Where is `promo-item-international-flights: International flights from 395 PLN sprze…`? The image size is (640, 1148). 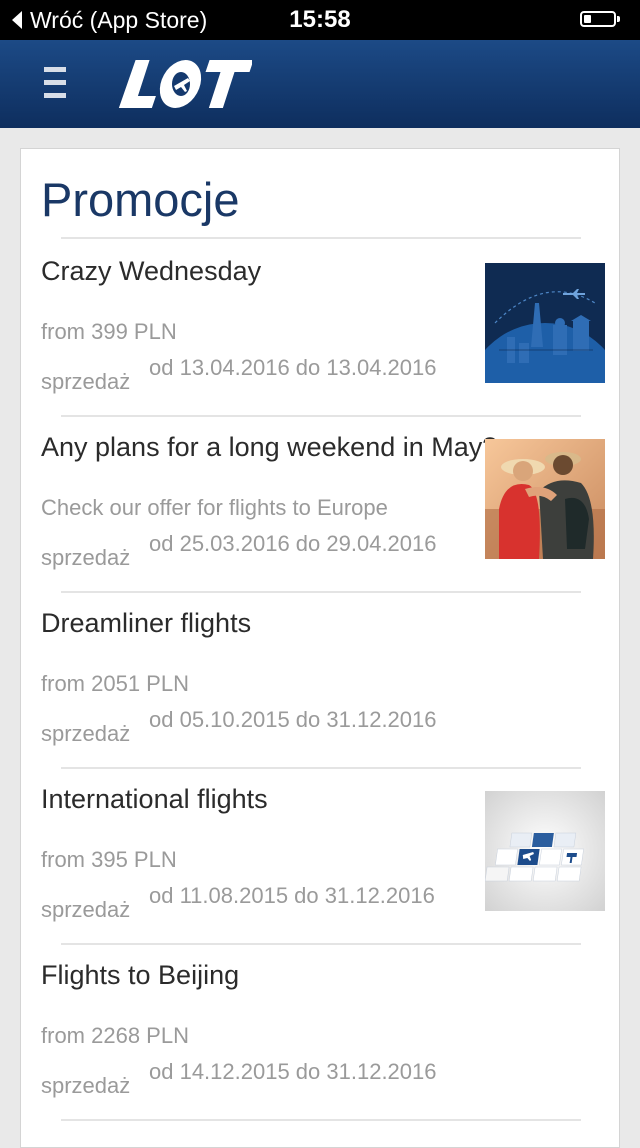 promo-item-international-flights: International flights from 395 PLN sprze… is located at coordinates (321, 857).